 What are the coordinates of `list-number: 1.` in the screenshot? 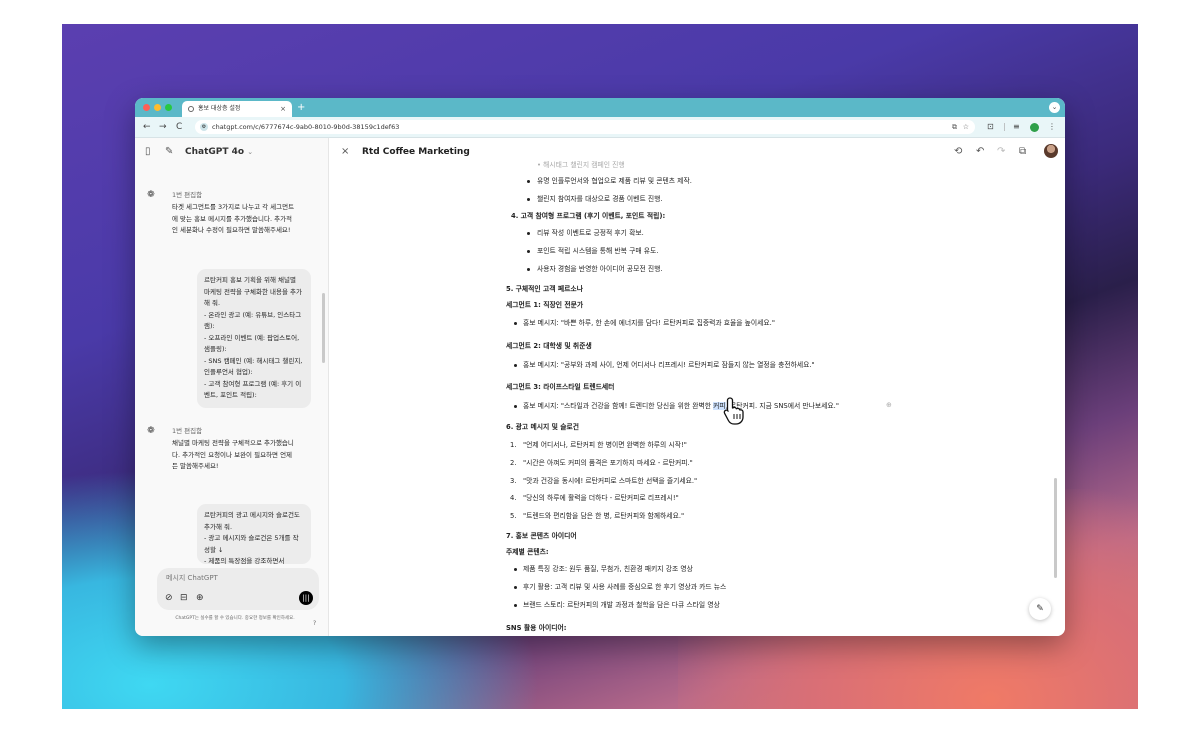 It's located at (513, 445).